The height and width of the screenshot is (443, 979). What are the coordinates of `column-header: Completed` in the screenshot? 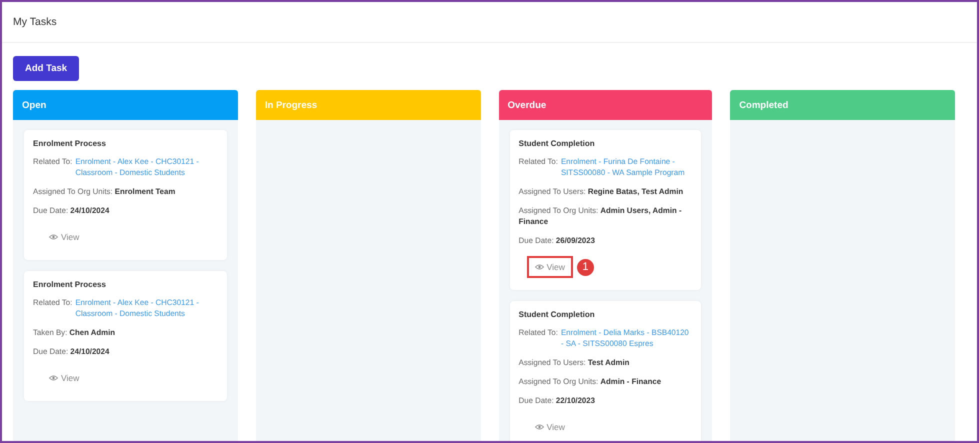 It's located at (842, 105).